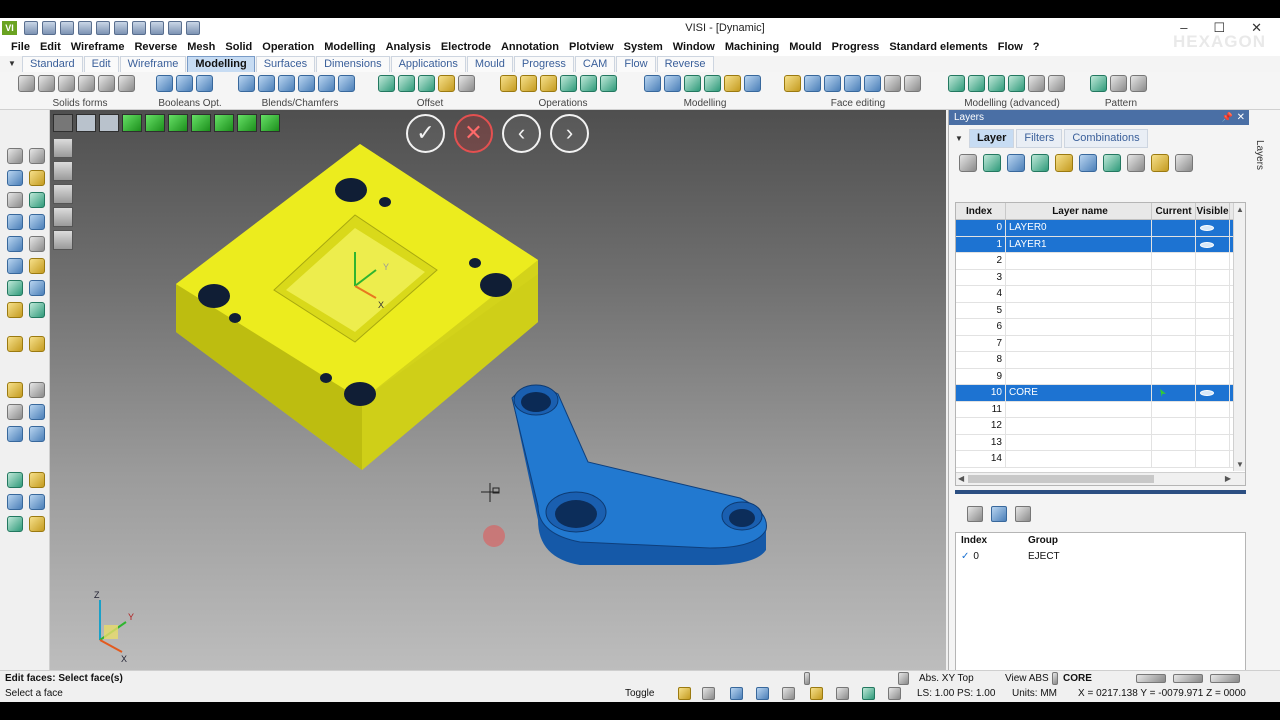 The image size is (1280, 720). Describe the element at coordinates (15, 266) in the screenshot. I see `question-icon` at that location.